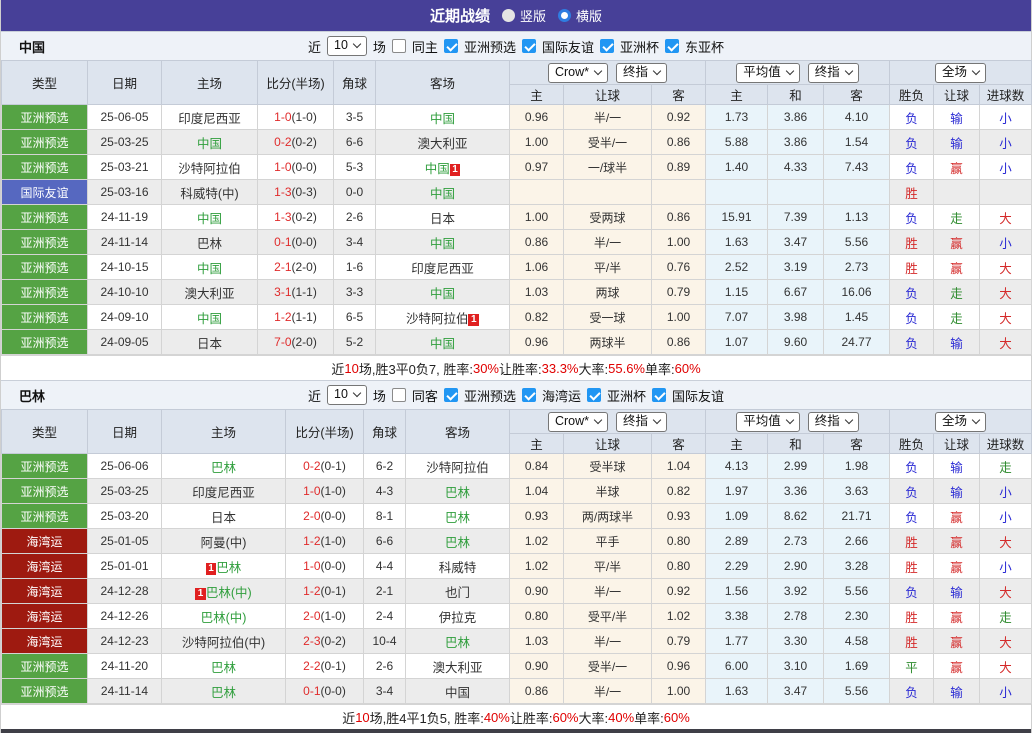 The height and width of the screenshot is (736, 1032). What do you see at coordinates (536, 142) in the screenshot?
I see `odds-cell: 1.00` at bounding box center [536, 142].